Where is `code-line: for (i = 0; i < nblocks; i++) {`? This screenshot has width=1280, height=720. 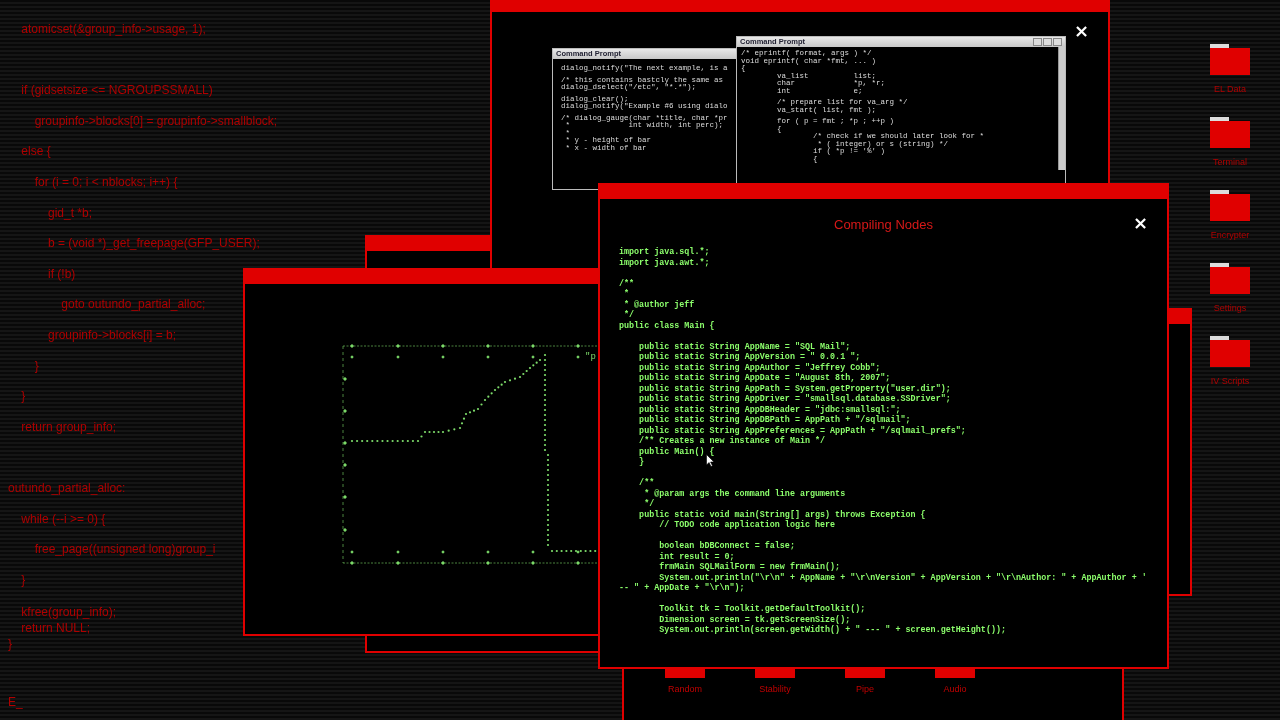 code-line: for (i = 0; i < nblocks; i++) { is located at coordinates (105, 182).